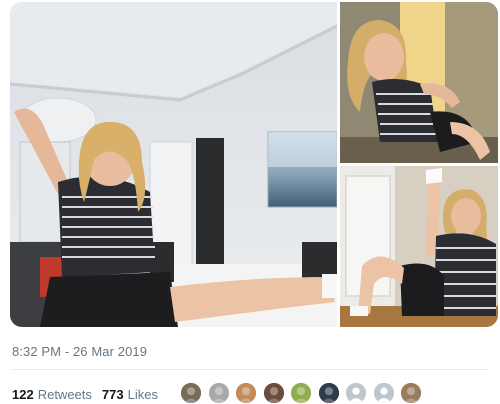 The image size is (500, 404). What do you see at coordinates (142, 394) in the screenshot?
I see `likes-label: Likes` at bounding box center [142, 394].